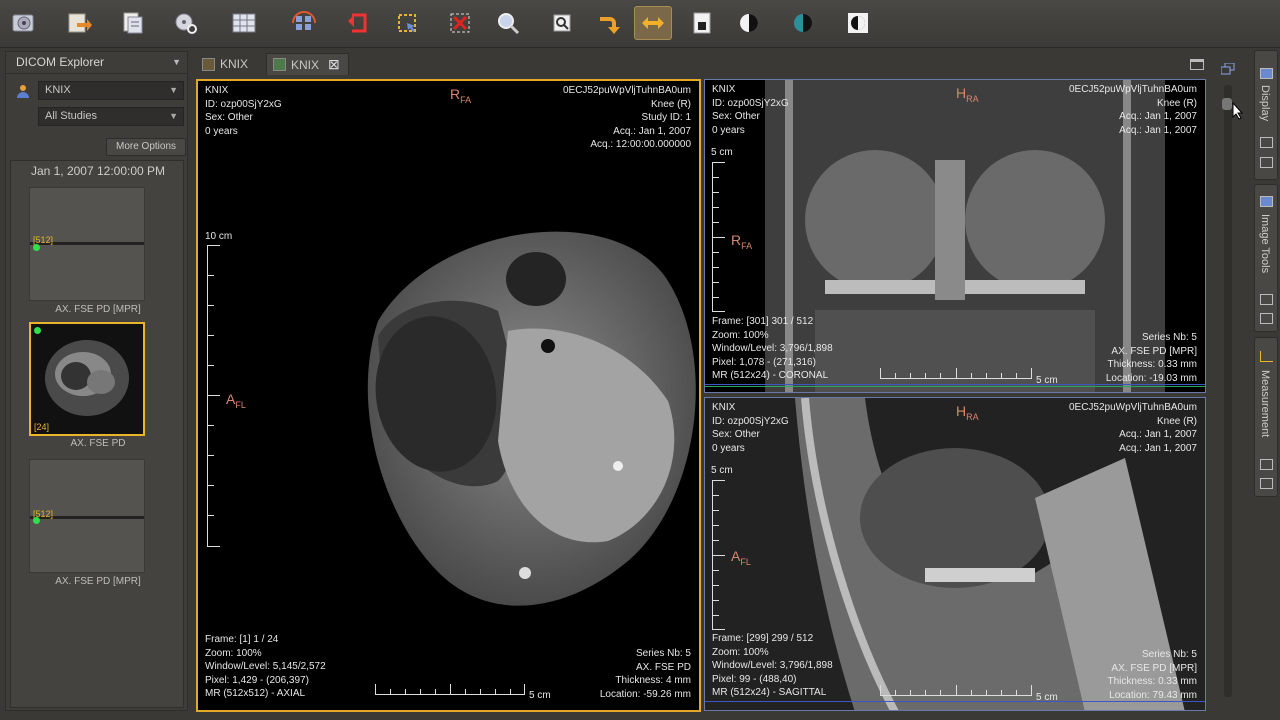 Image resolution: width=1280 pixels, height=720 pixels. What do you see at coordinates (133, 23) in the screenshot?
I see `file-icon` at bounding box center [133, 23].